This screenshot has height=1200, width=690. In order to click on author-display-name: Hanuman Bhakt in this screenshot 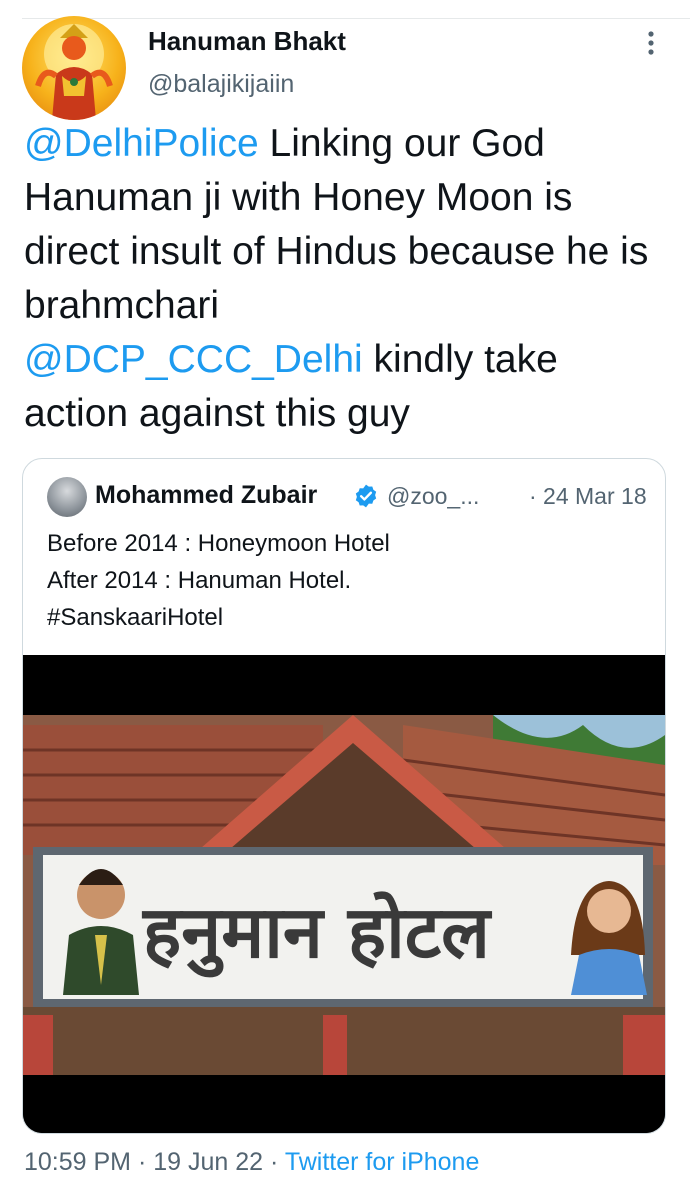, I will do `click(247, 41)`.